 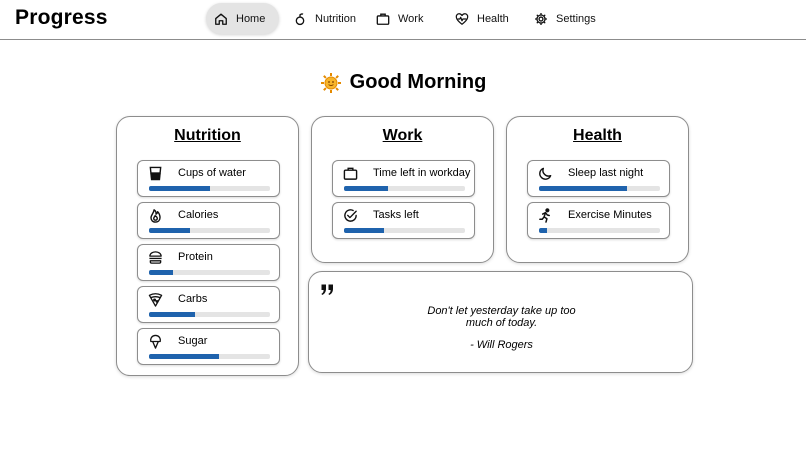 What do you see at coordinates (155, 341) in the screenshot?
I see `ice-cream-icon` at bounding box center [155, 341].